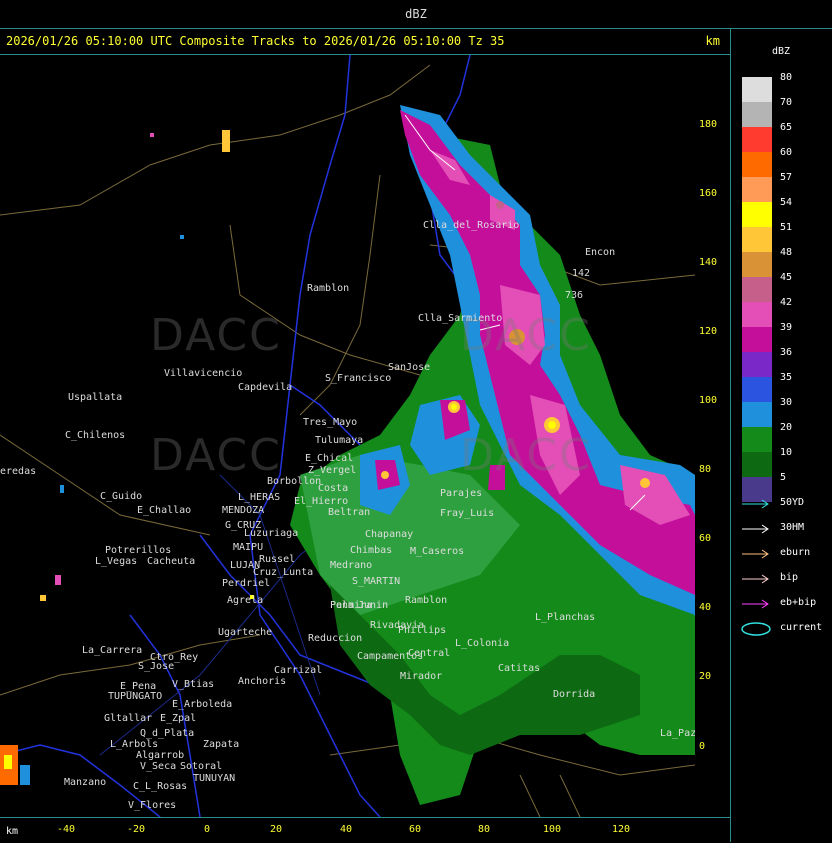 This screenshot has width=832, height=843. I want to click on place-label: Chimbas, so click(371, 550).